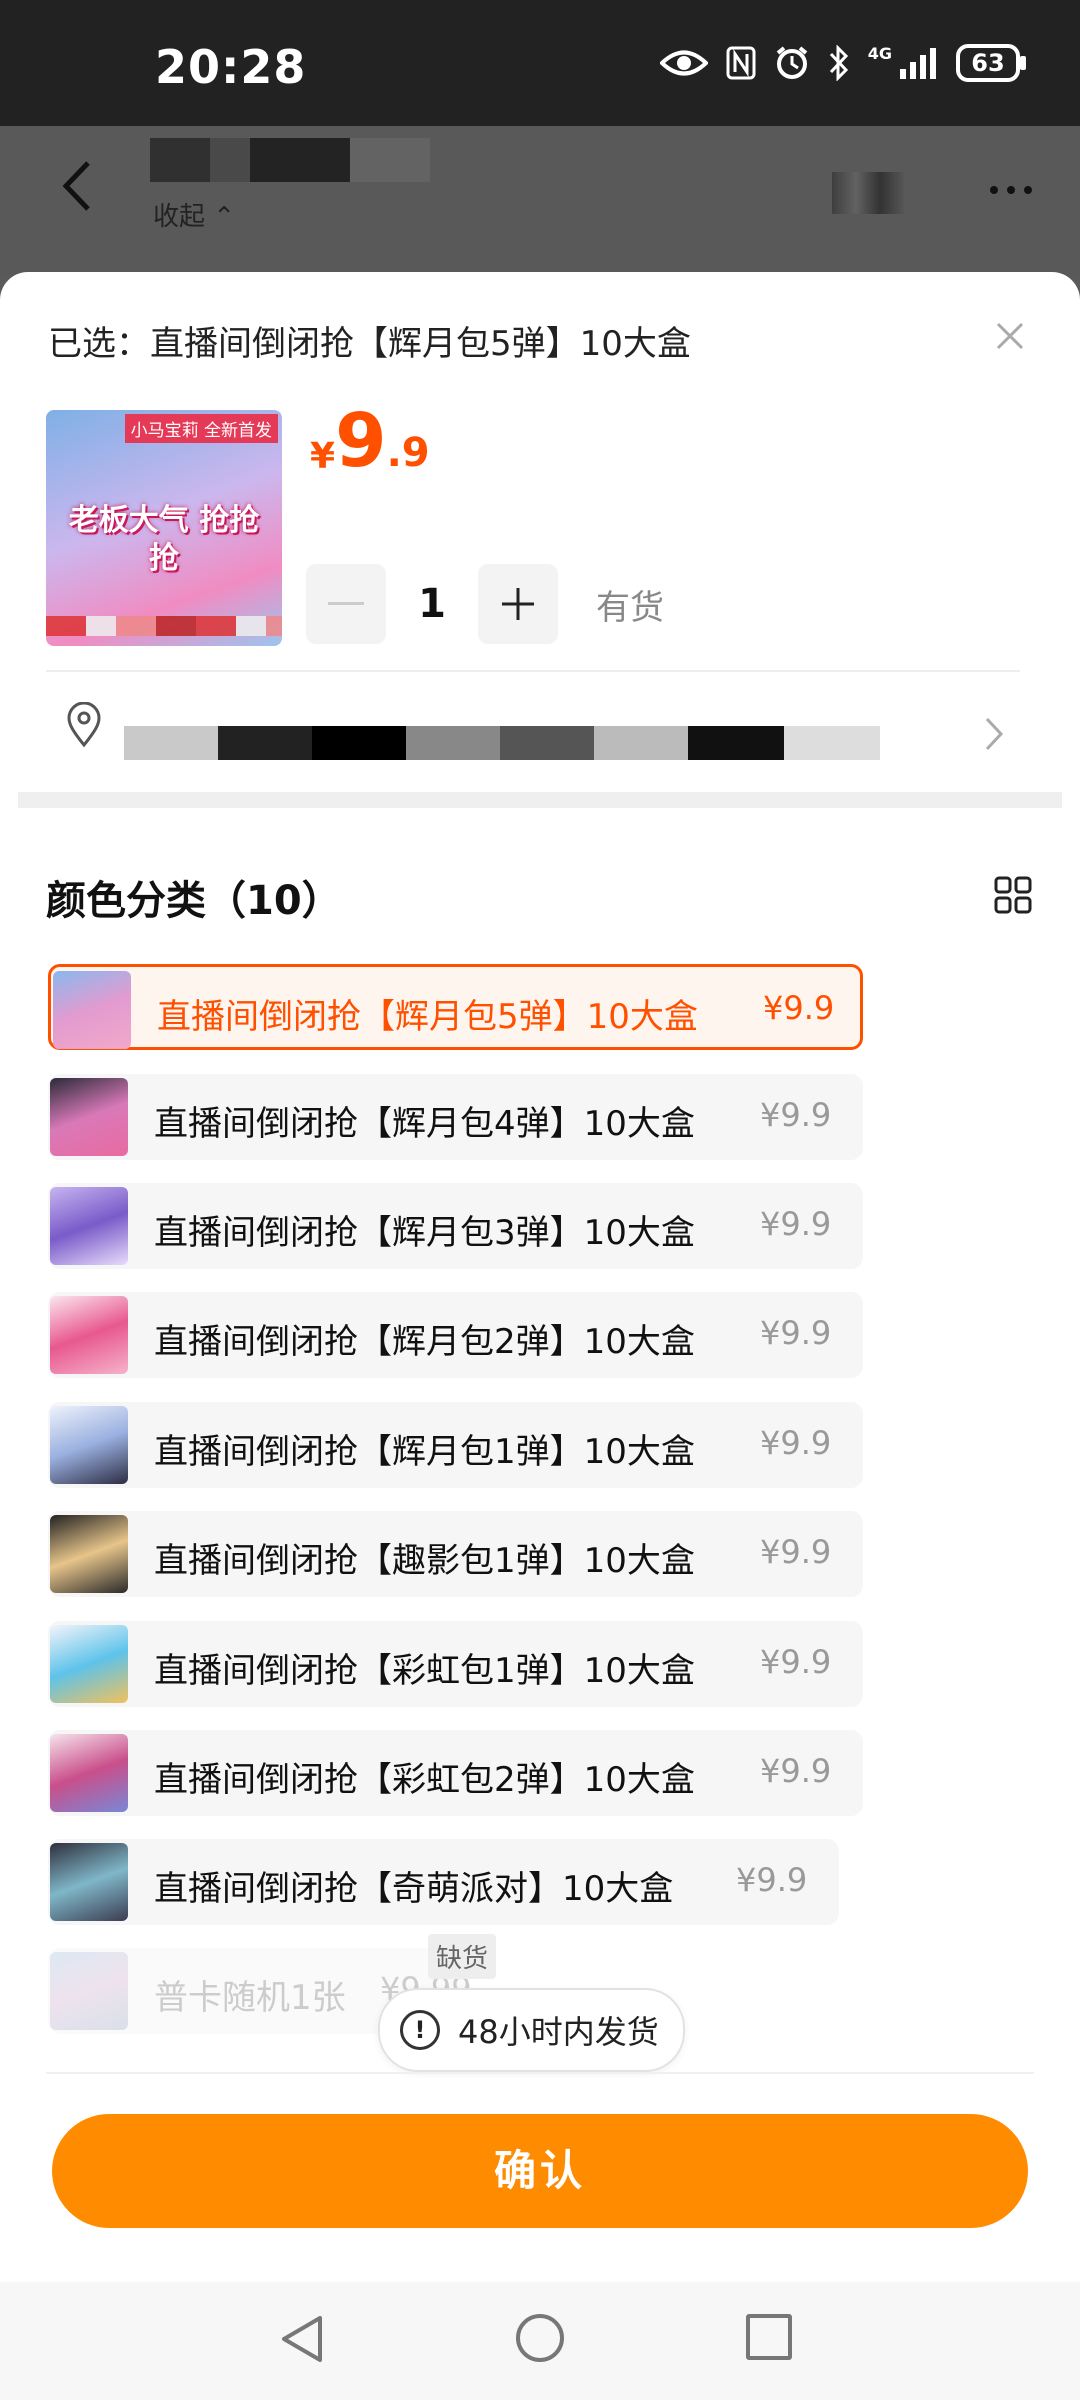 This screenshot has width=1080, height=2400. I want to click on redacted-shop-title, so click(290, 160).